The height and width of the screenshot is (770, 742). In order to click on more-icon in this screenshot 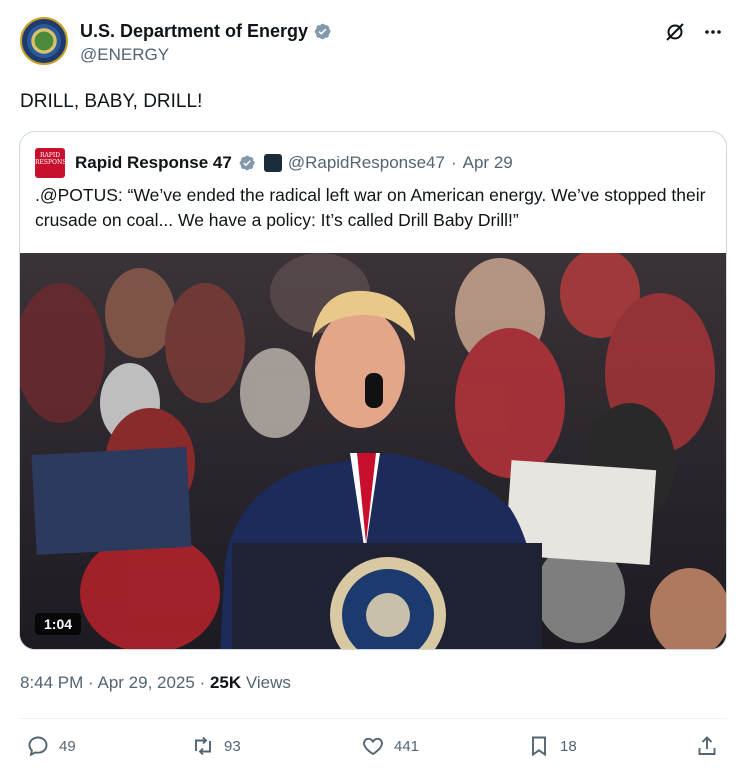, I will do `click(713, 32)`.